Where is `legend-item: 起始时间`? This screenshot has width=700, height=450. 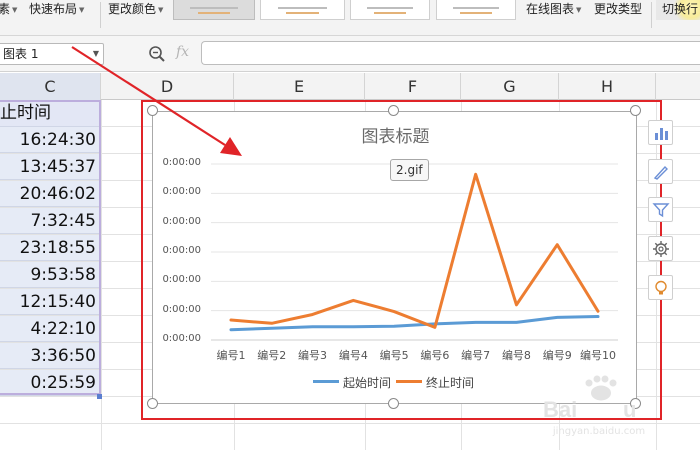 legend-item: 起始时间 is located at coordinates (352, 383).